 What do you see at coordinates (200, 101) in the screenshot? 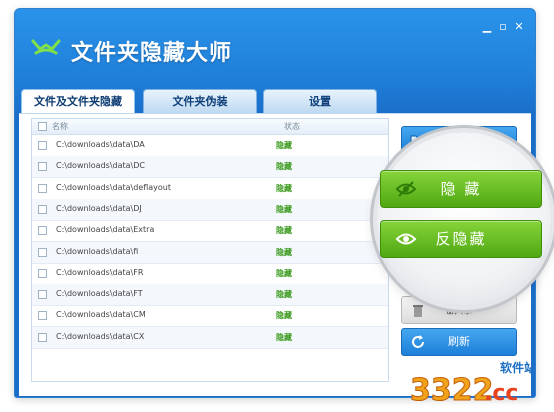
I see `tab-folder-disguise: 文件夹伪装` at bounding box center [200, 101].